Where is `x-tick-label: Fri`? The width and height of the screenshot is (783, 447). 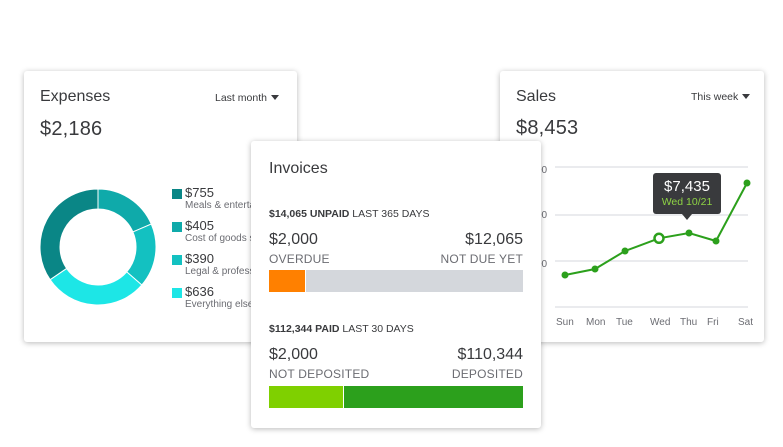 x-tick-label: Fri is located at coordinates (713, 322).